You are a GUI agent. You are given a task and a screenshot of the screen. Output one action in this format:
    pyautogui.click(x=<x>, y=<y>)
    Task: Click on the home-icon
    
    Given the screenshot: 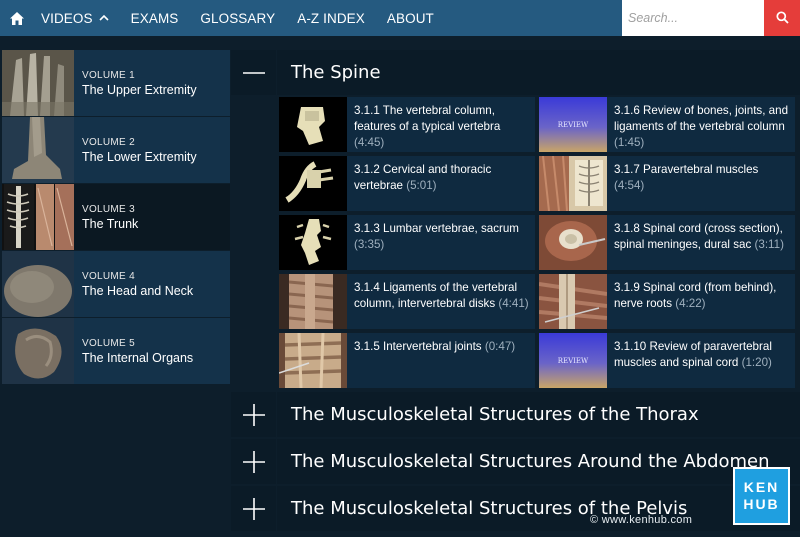 What is the action you would take?
    pyautogui.click(x=17, y=18)
    